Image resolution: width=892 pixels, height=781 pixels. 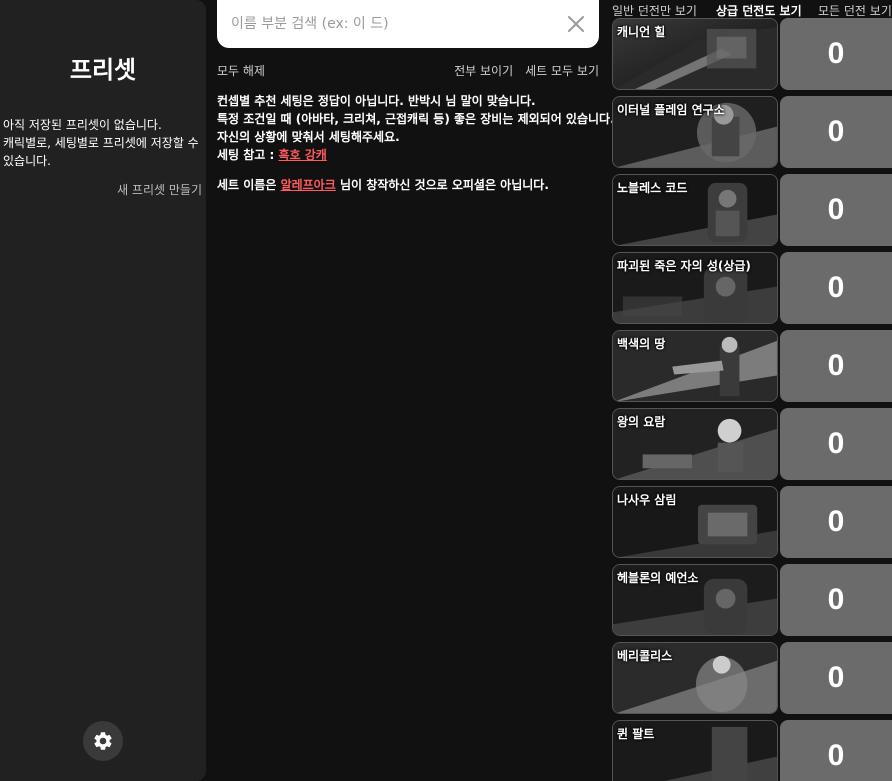 I want to click on search-box, so click(x=408, y=24).